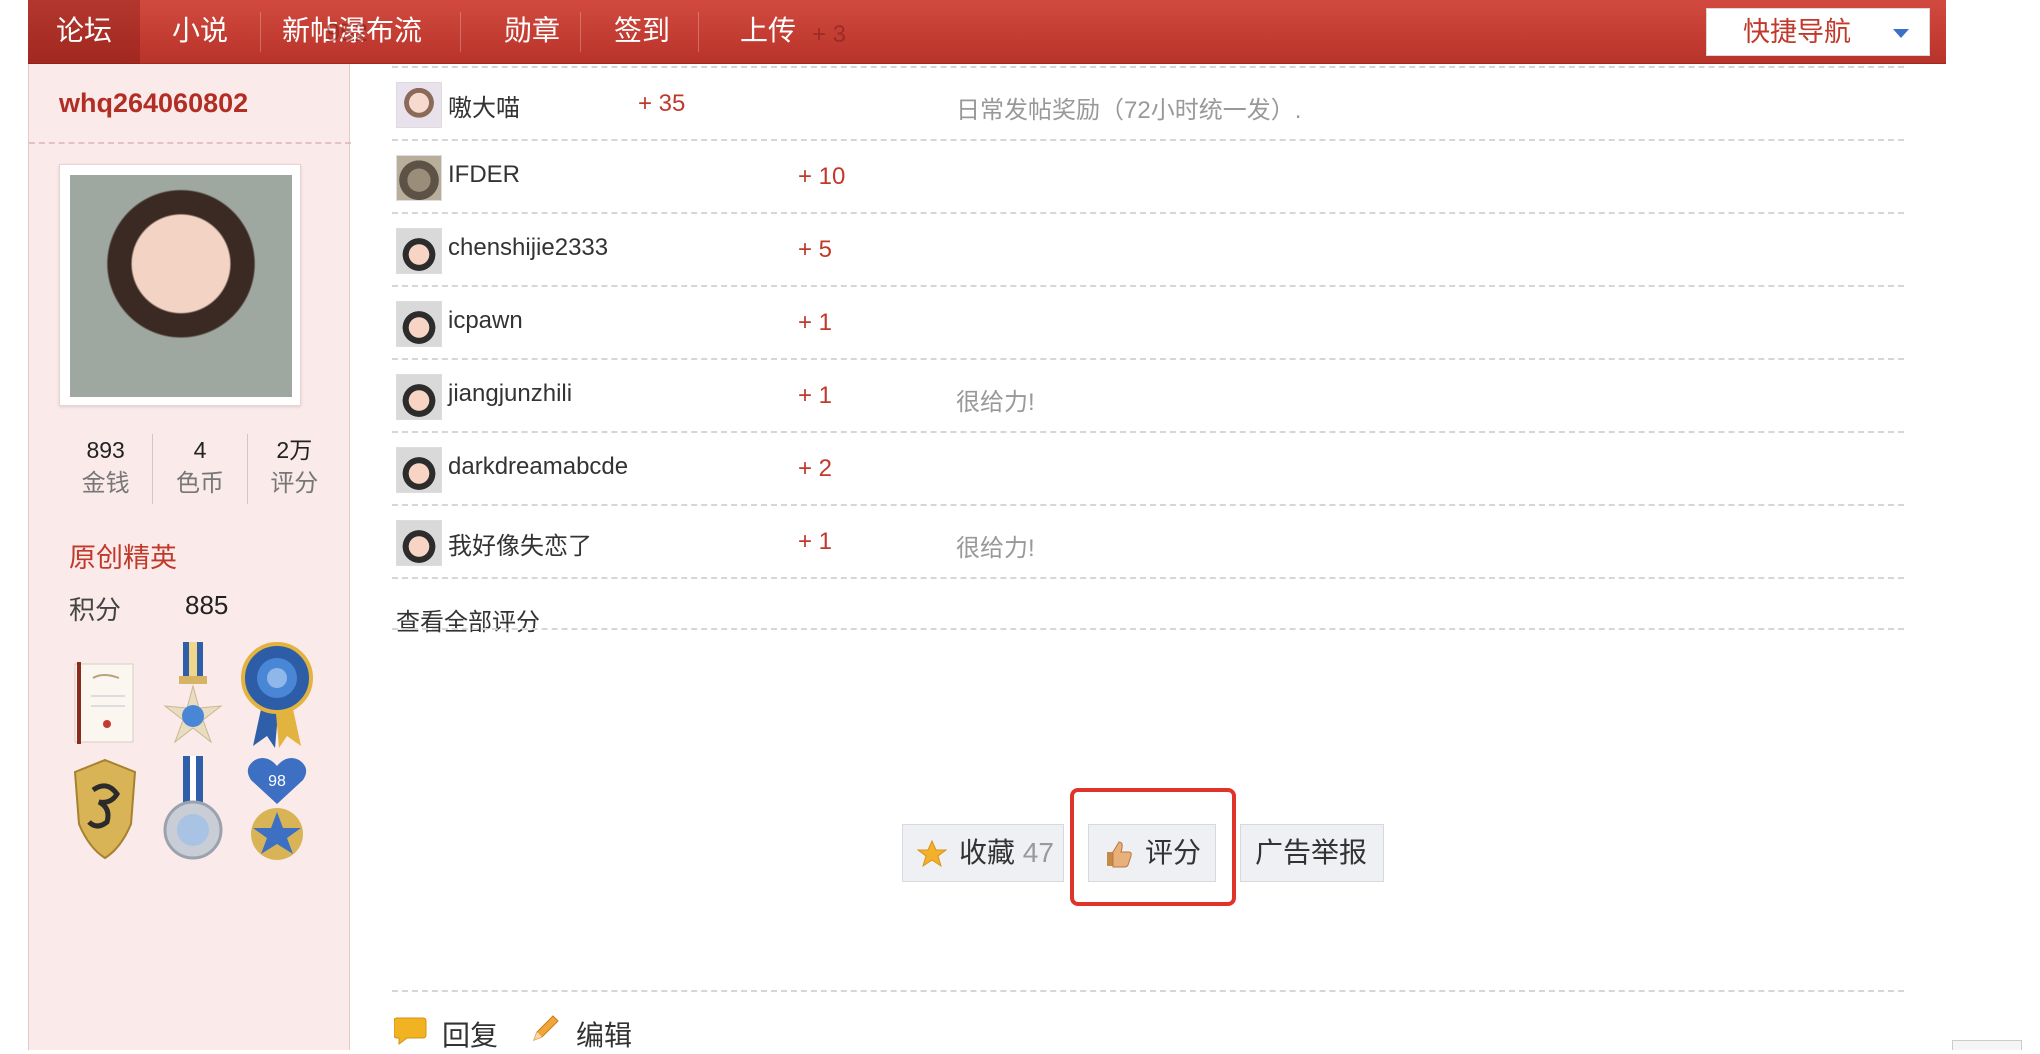 The height and width of the screenshot is (1054, 2040). I want to click on stat-coins: 4 色币, so click(200, 469).